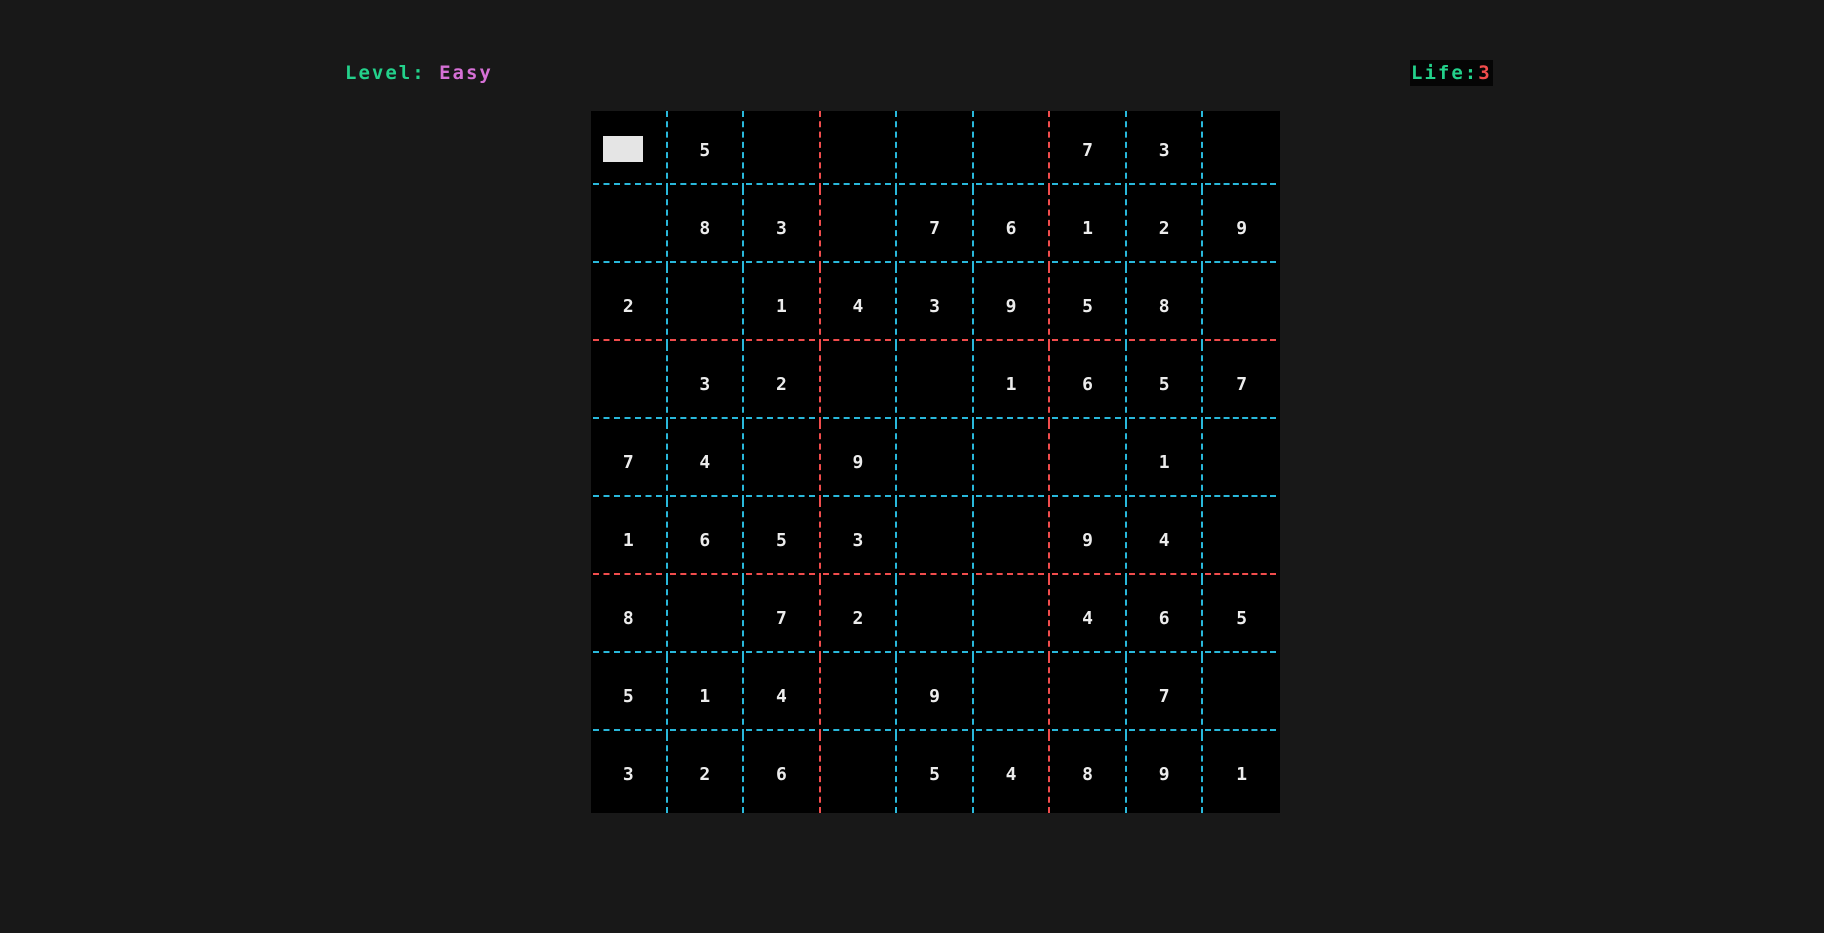 The height and width of the screenshot is (933, 1824). What do you see at coordinates (935, 150) in the screenshot?
I see `sudoku-cell-r1-c5` at bounding box center [935, 150].